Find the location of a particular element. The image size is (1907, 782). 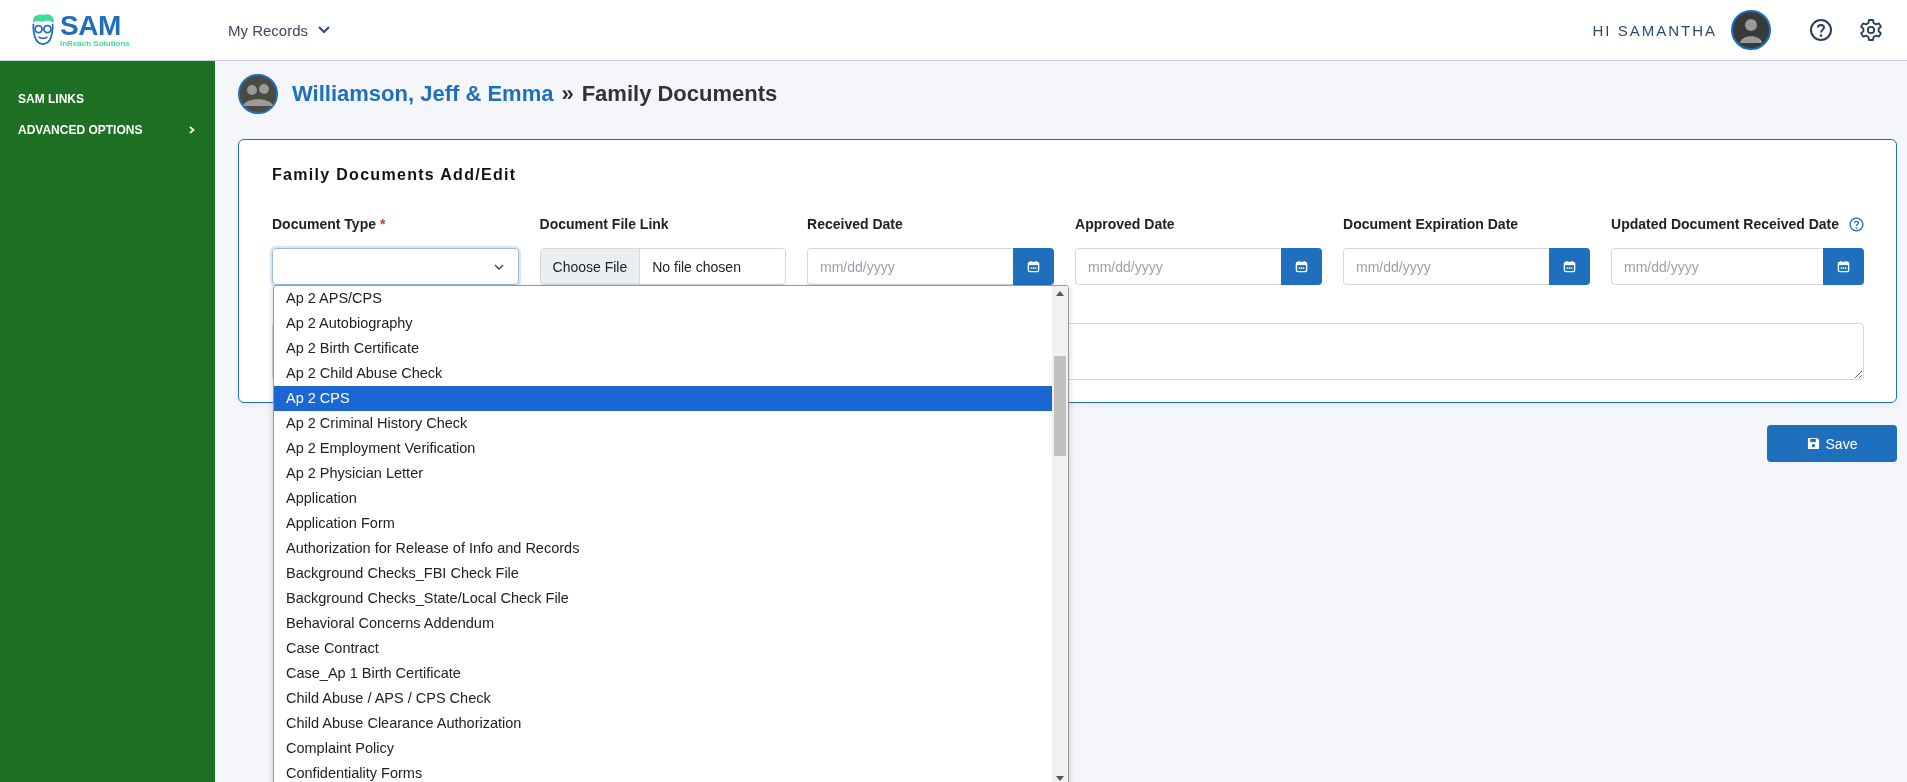

field-label: Document File Link is located at coordinates (604, 224).